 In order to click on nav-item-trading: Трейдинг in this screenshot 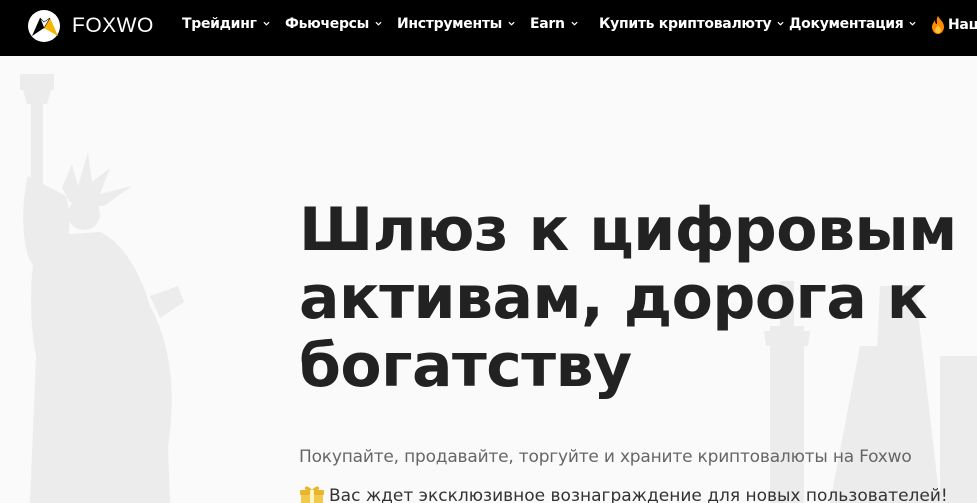, I will do `click(226, 24)`.